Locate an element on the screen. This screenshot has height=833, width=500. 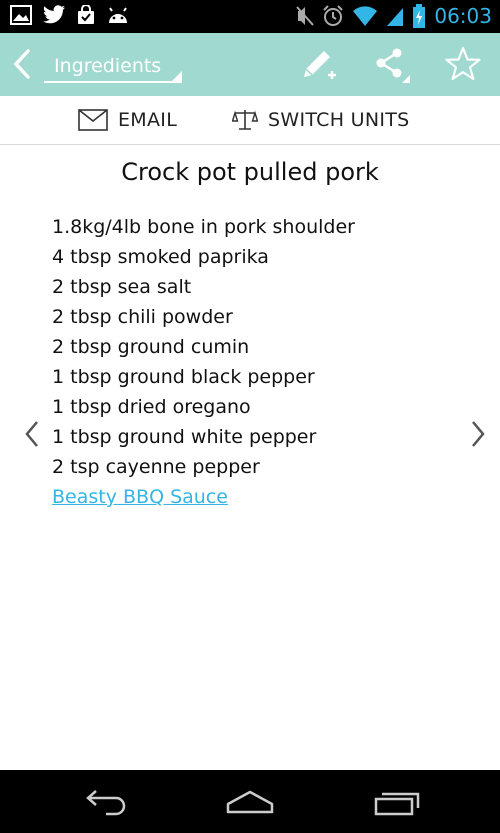
chevron-right-icon is located at coordinates (478, 434).